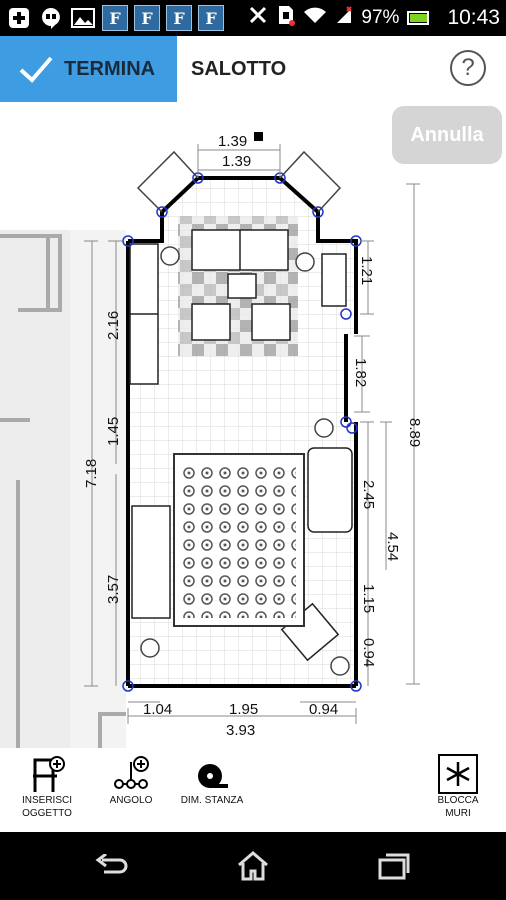 The image size is (506, 900). What do you see at coordinates (473, 17) in the screenshot?
I see `clock: 10:43` at bounding box center [473, 17].